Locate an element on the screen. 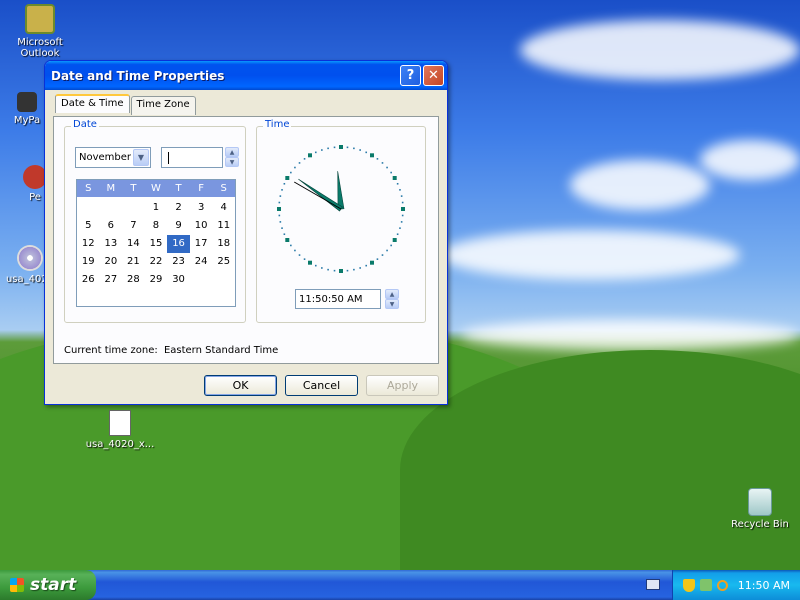  calendar-day: 3 is located at coordinates (201, 208).